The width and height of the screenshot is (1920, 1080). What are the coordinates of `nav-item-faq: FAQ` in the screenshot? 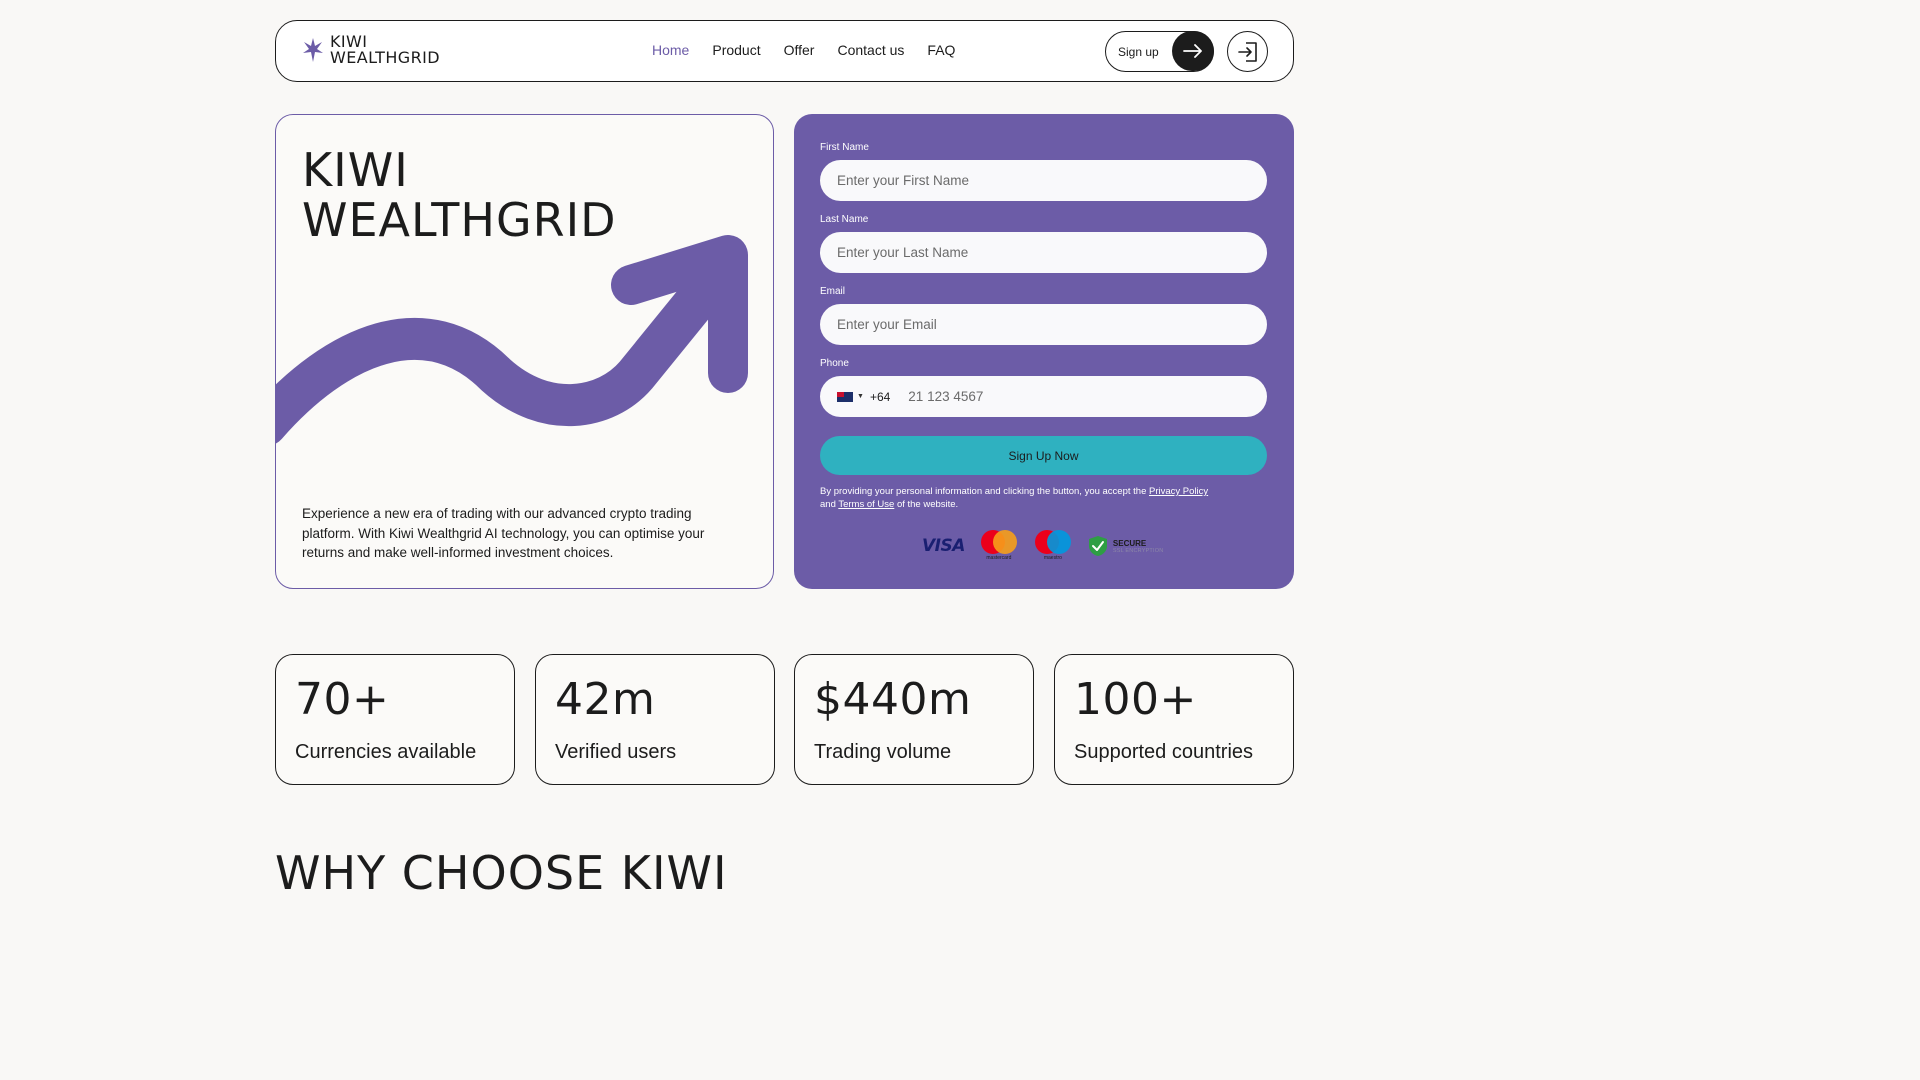 It's located at (941, 50).